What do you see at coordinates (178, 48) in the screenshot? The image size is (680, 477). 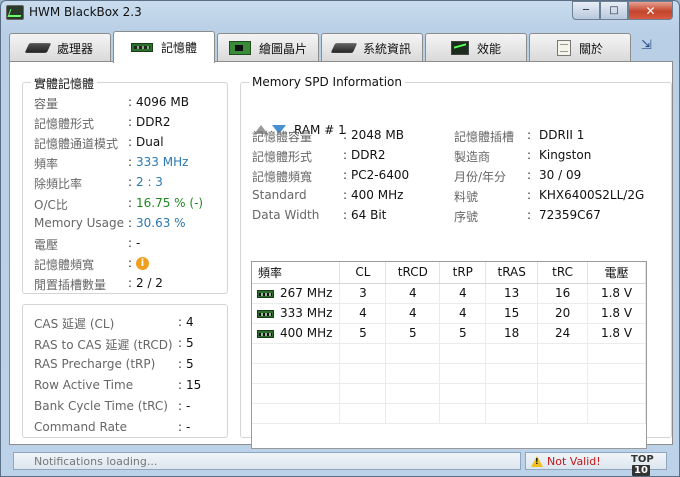 I see `tab-label: 記憶體` at bounding box center [178, 48].